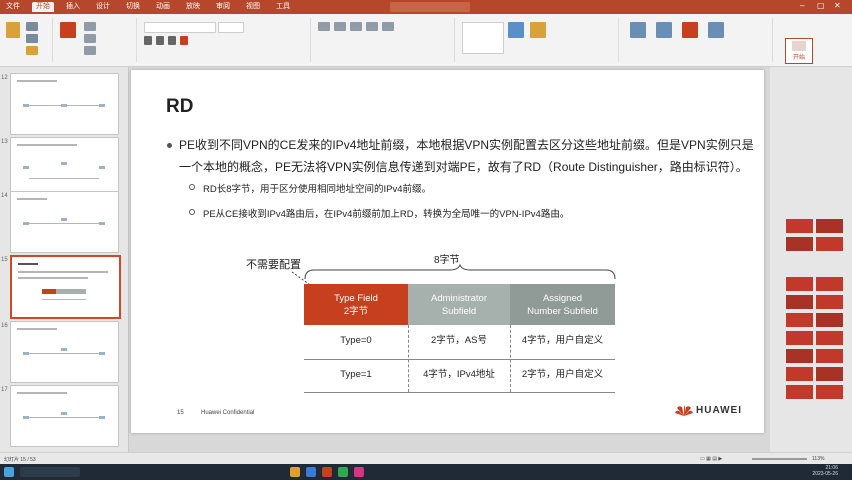 This screenshot has height=480, width=852. I want to click on view-buttons: ▭ ▦ ▤ ▶, so click(711, 459).